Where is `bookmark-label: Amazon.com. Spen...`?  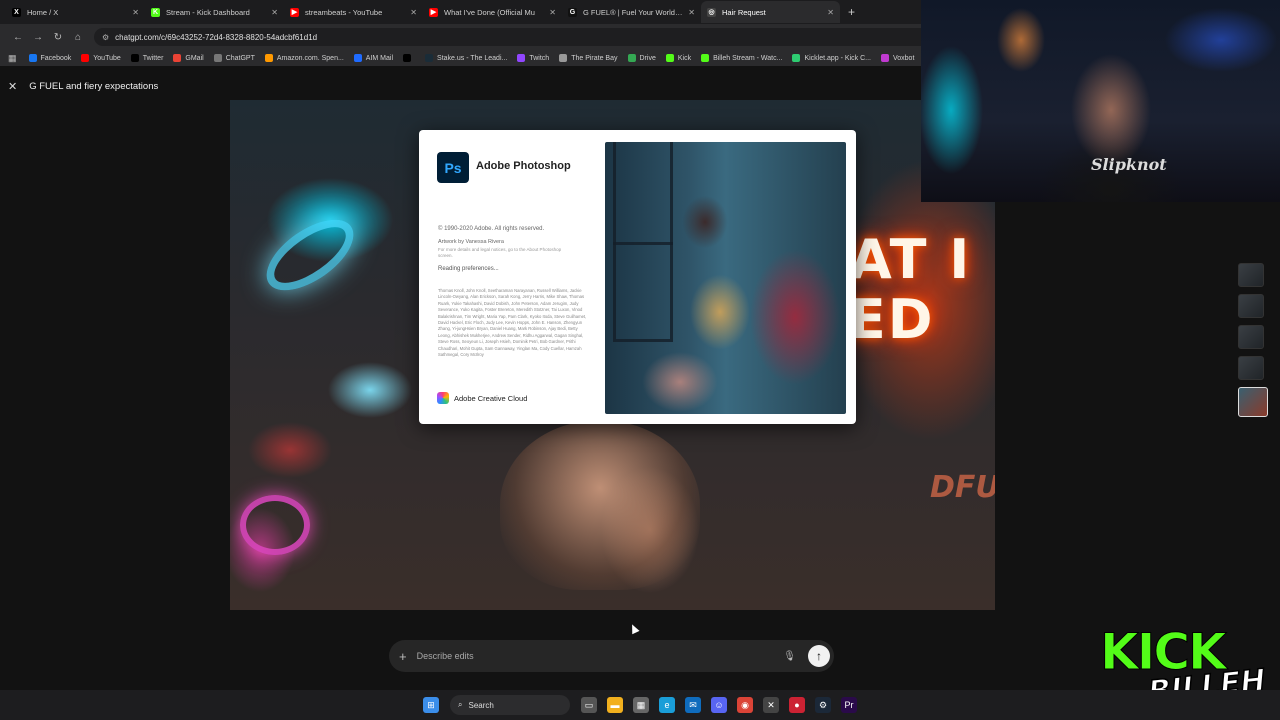 bookmark-label: Amazon.com. Spen... is located at coordinates (310, 58).